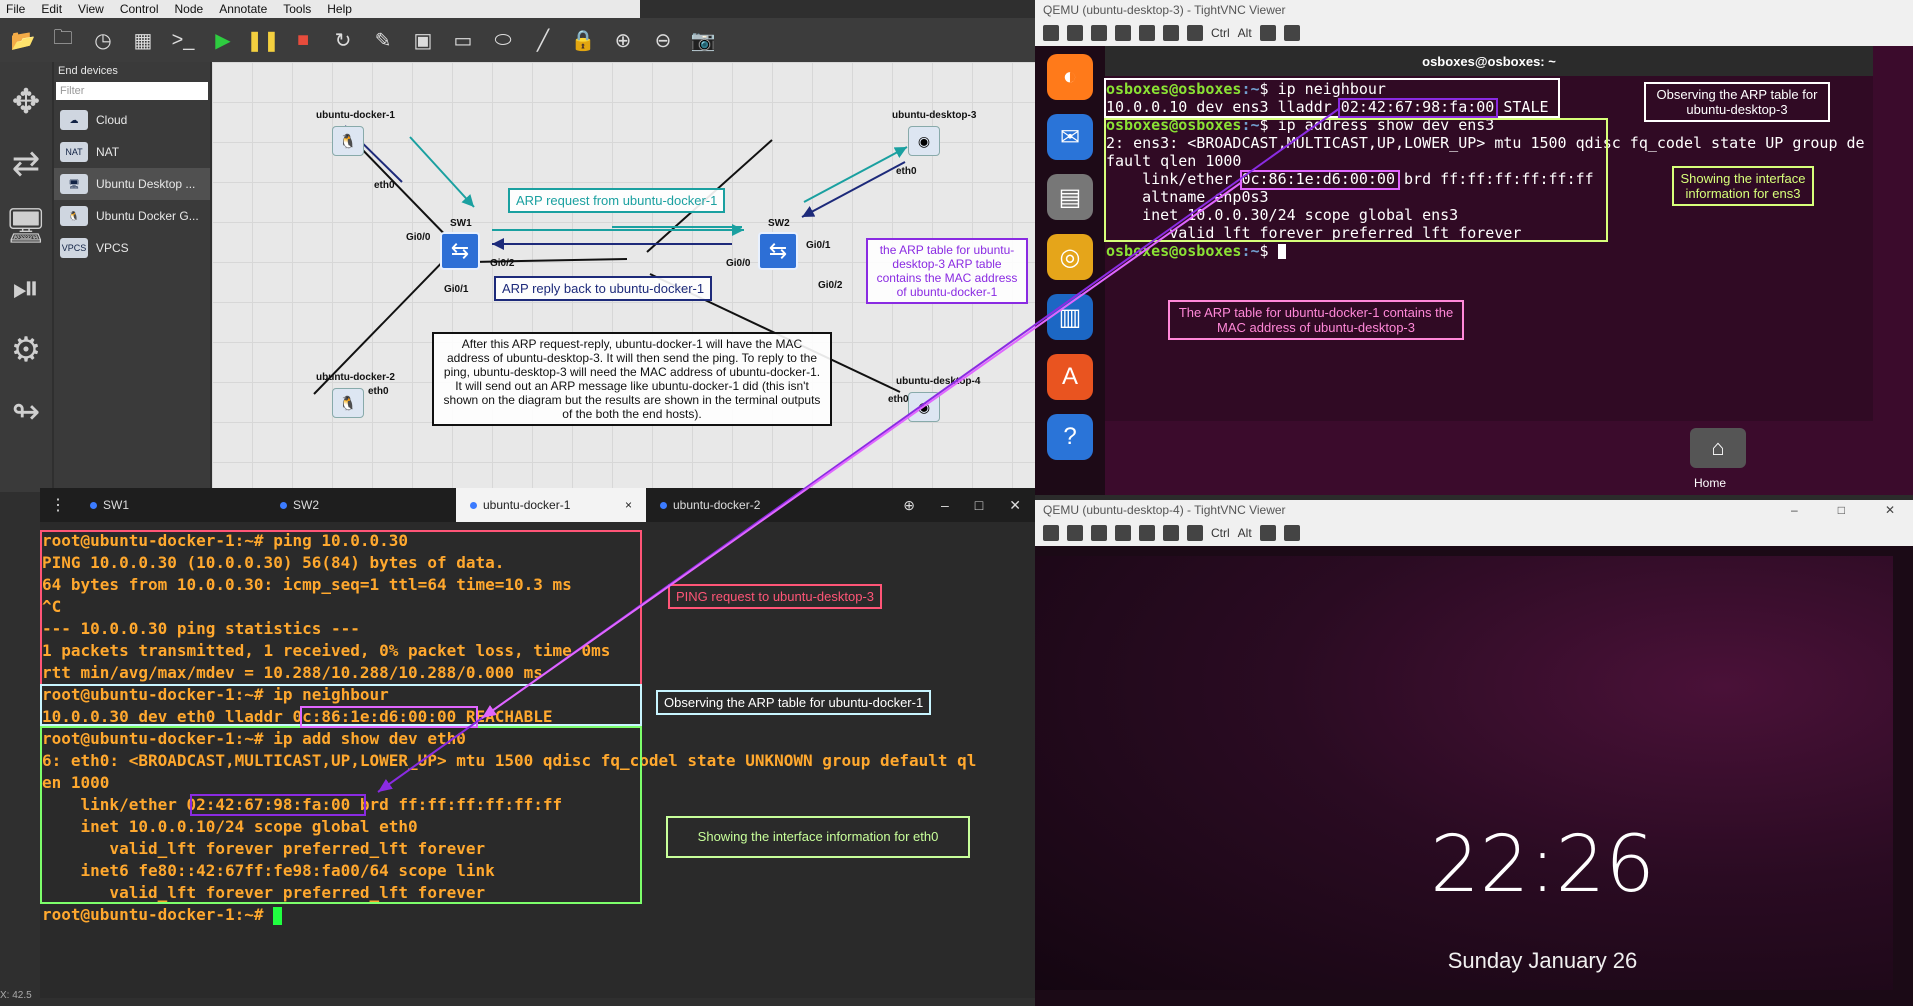  What do you see at coordinates (263, 40) in the screenshot?
I see `pause-icon: ❚❚` at bounding box center [263, 40].